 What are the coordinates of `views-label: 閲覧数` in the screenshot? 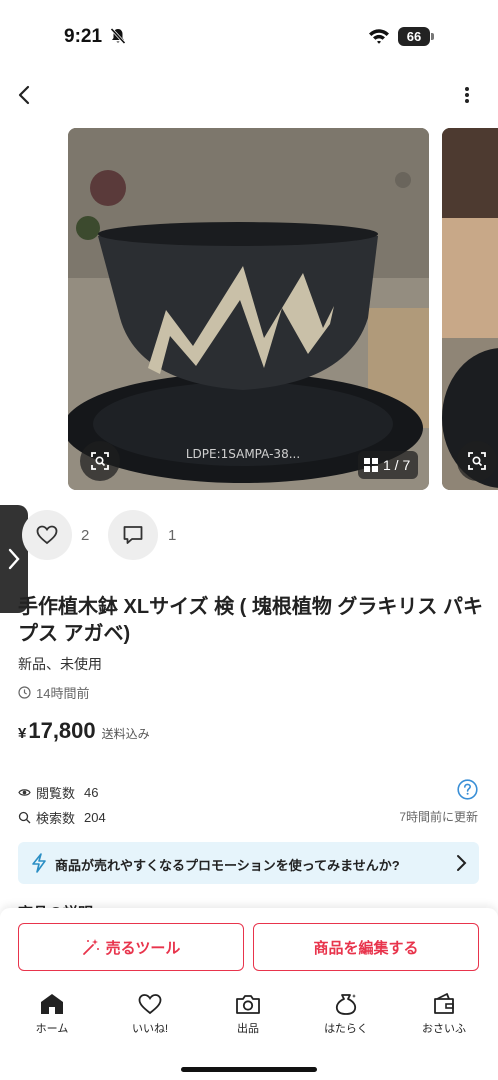 It's located at (56, 793).